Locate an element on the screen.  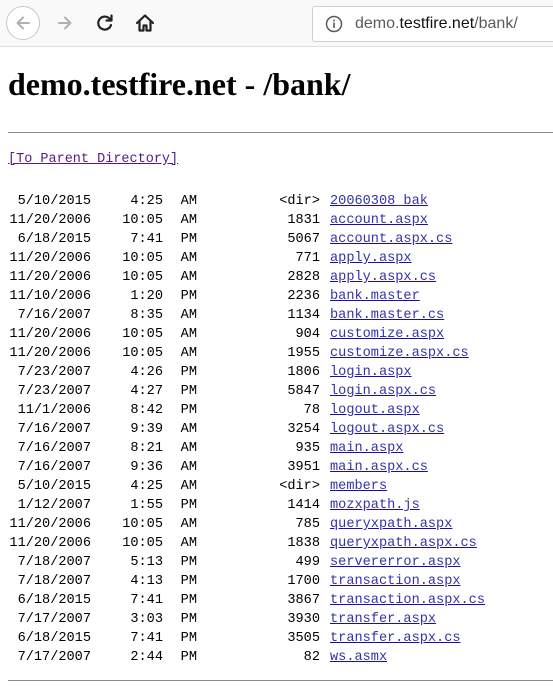
entry-time: 4:26 is located at coordinates (146, 372).